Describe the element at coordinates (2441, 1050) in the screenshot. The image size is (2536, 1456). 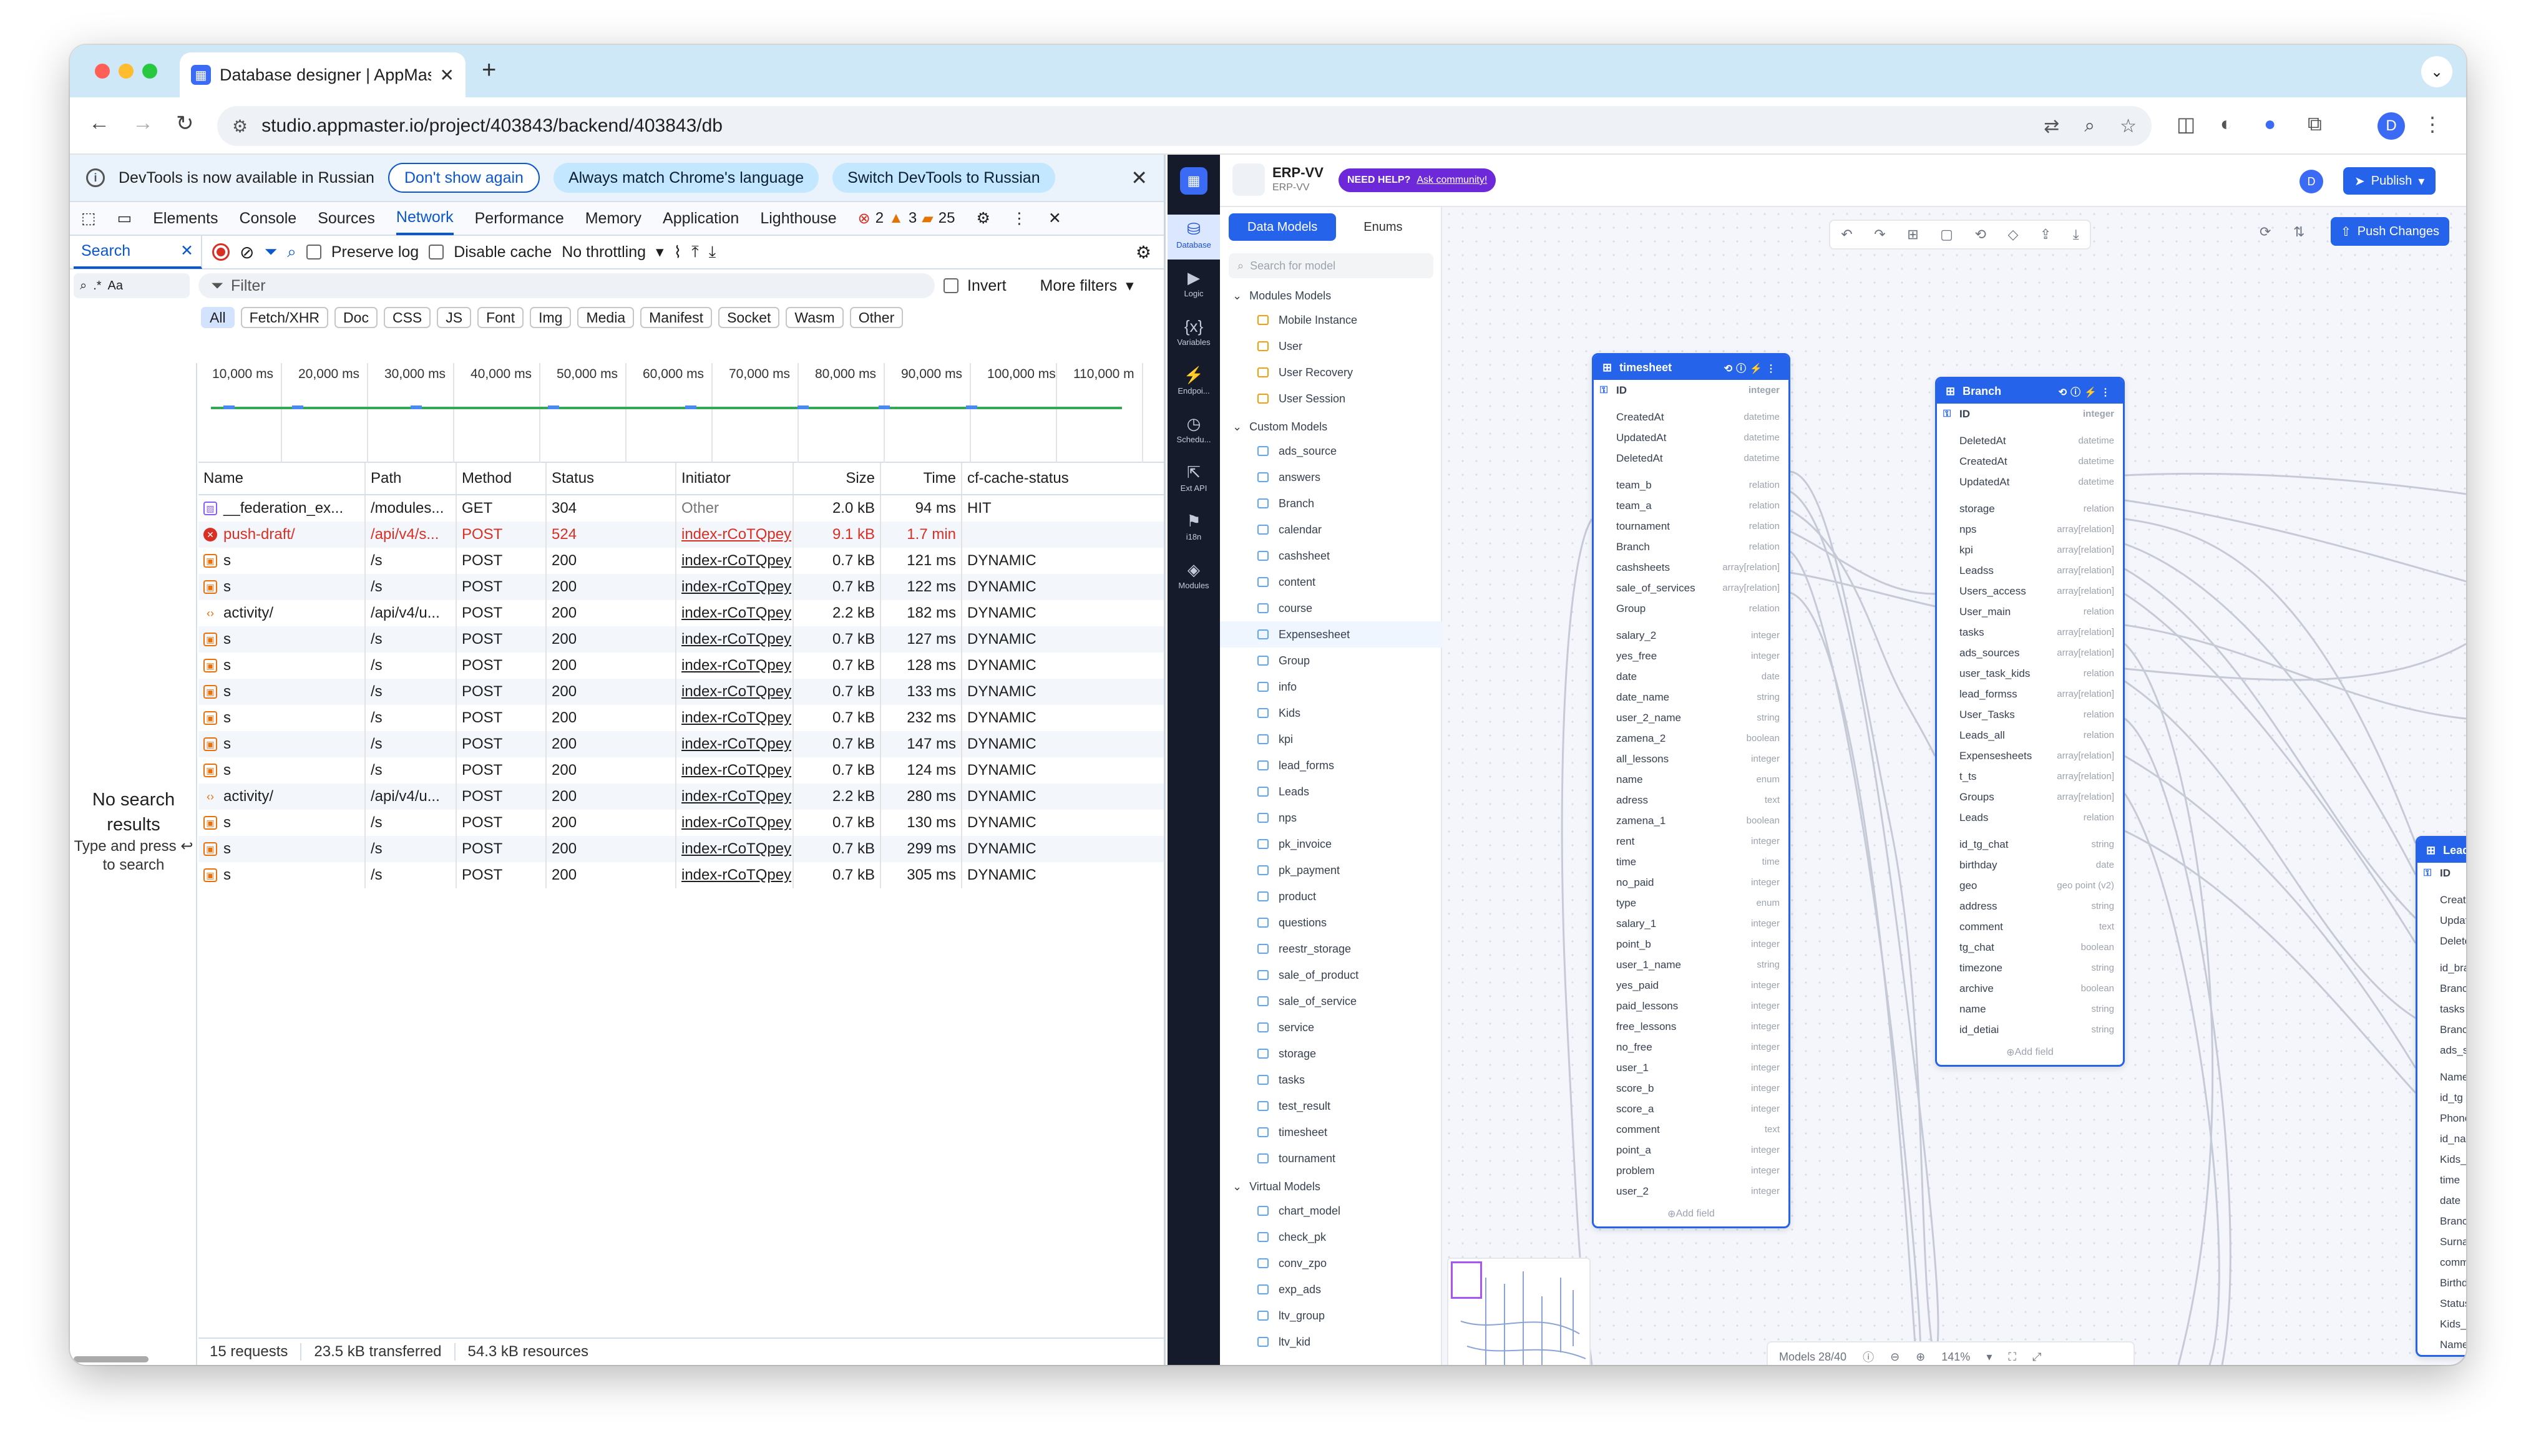
I see `field-row: ads_sour` at that location.